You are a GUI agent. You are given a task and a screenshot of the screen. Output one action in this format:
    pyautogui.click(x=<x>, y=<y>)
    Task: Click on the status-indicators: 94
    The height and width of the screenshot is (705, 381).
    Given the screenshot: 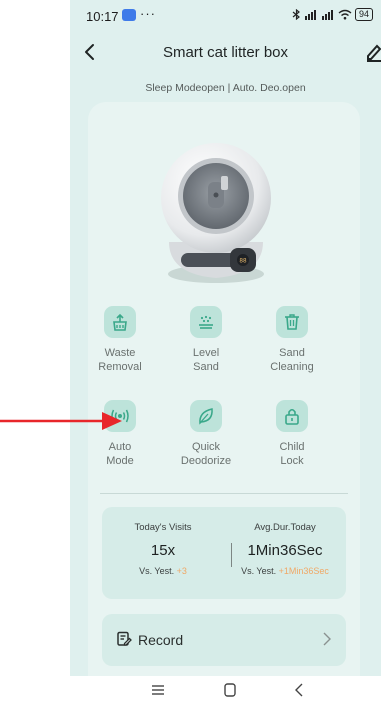 What is the action you would take?
    pyautogui.click(x=332, y=14)
    